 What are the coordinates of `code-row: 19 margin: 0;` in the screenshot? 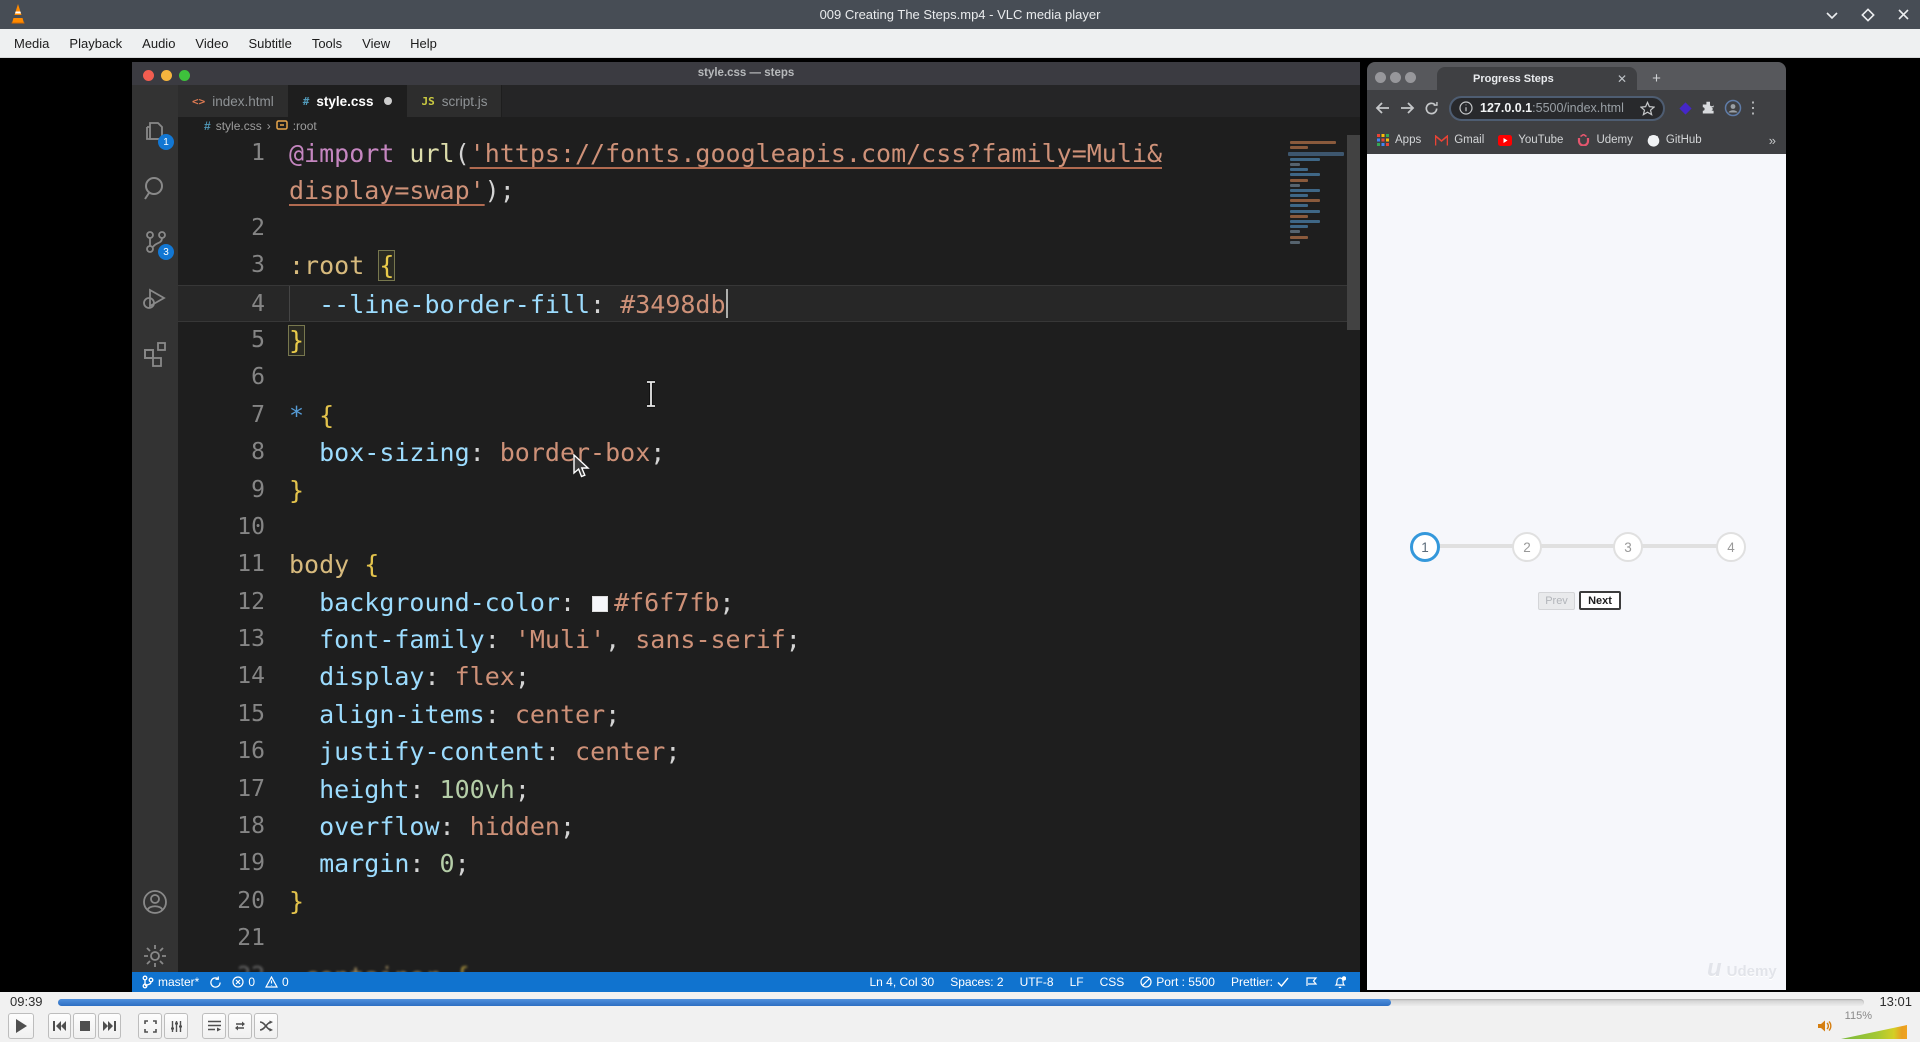 It's located at (762, 863).